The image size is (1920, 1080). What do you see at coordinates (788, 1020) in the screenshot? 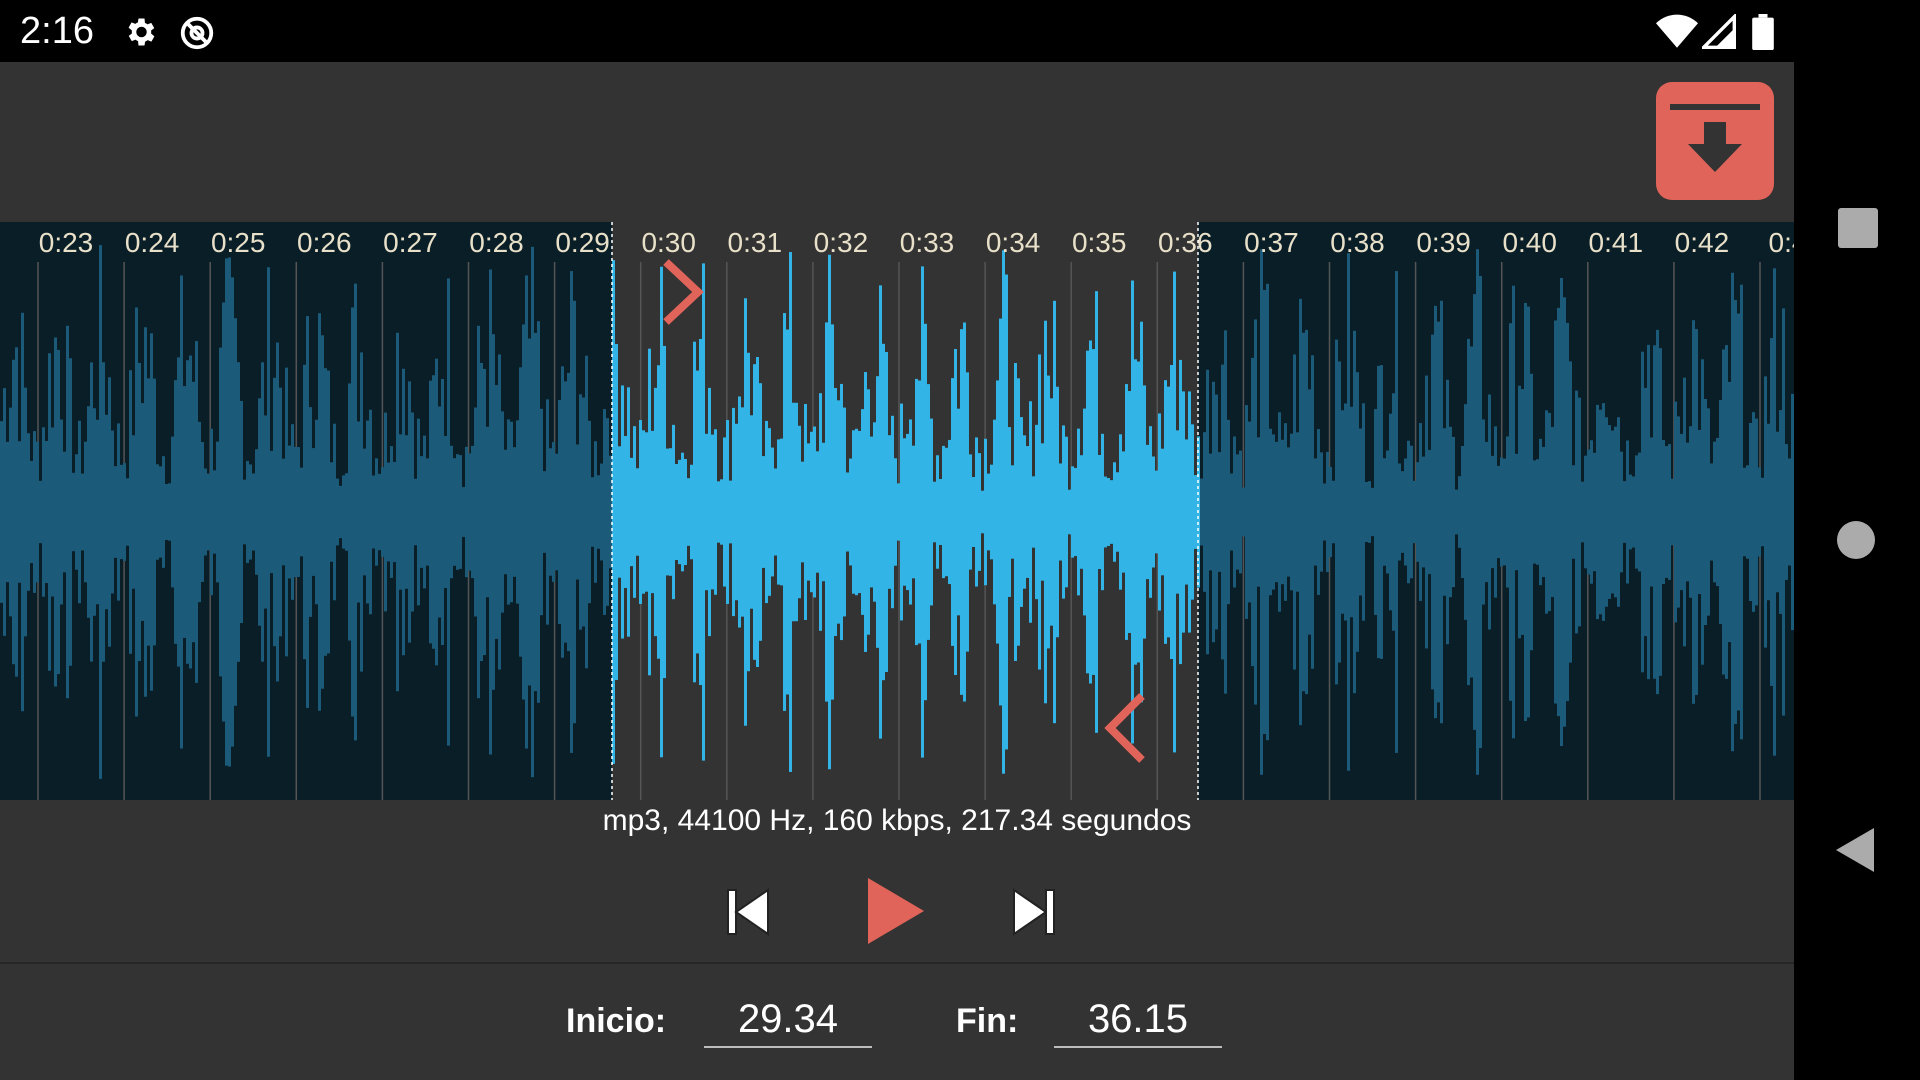
I see `start-time-input` at bounding box center [788, 1020].